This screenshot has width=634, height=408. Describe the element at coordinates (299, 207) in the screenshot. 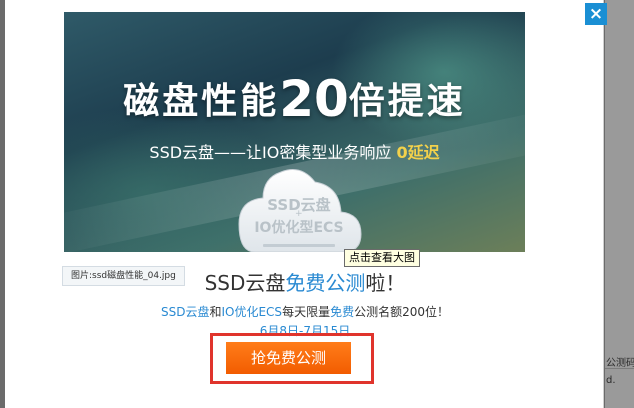

I see `cloud-graphic: SSD云盘 + IO优化型ECS` at that location.